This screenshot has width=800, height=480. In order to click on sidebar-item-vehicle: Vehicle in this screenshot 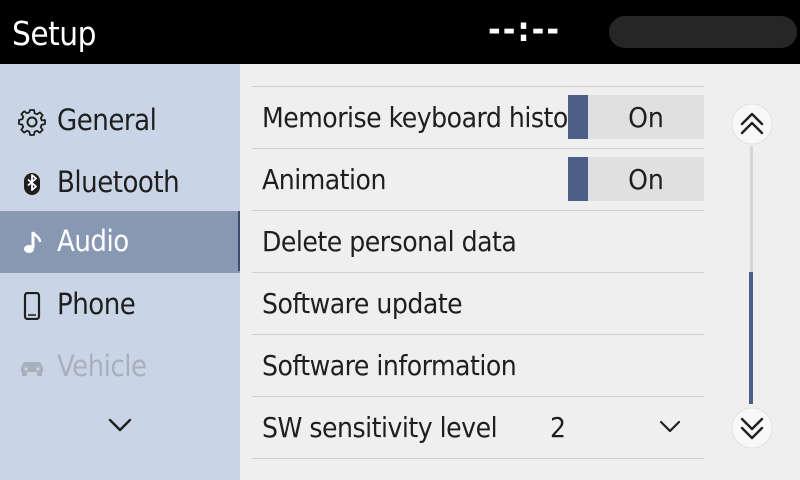, I will do `click(120, 367)`.